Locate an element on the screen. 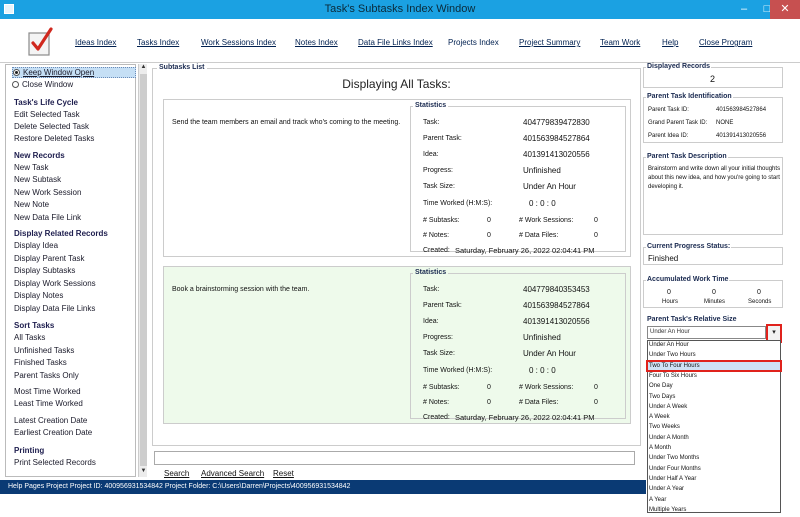 The height and width of the screenshot is (517, 800). menu-project-summary: Project Summary is located at coordinates (549, 42).